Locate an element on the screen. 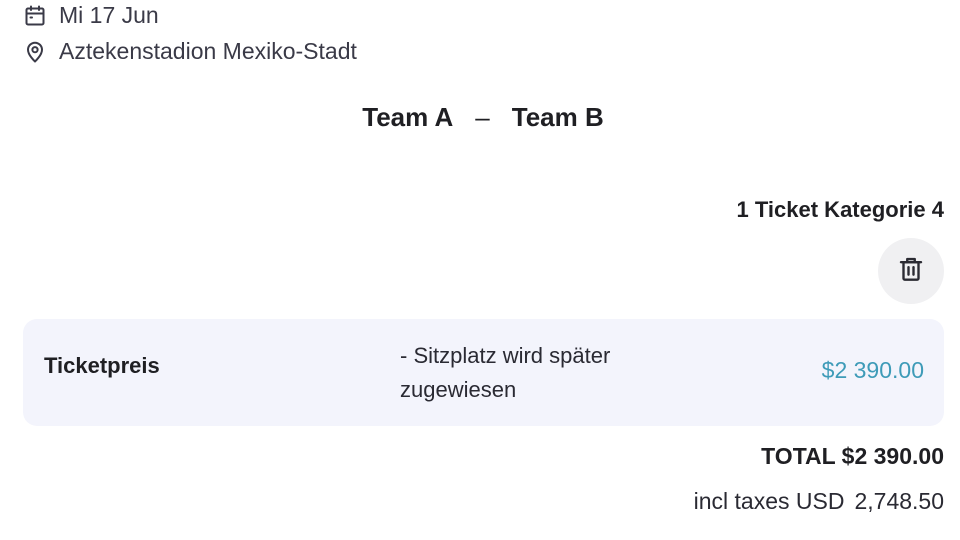  event-venue-row: Aztekenstadion Mexiko-Stadt is located at coordinates (190, 51).